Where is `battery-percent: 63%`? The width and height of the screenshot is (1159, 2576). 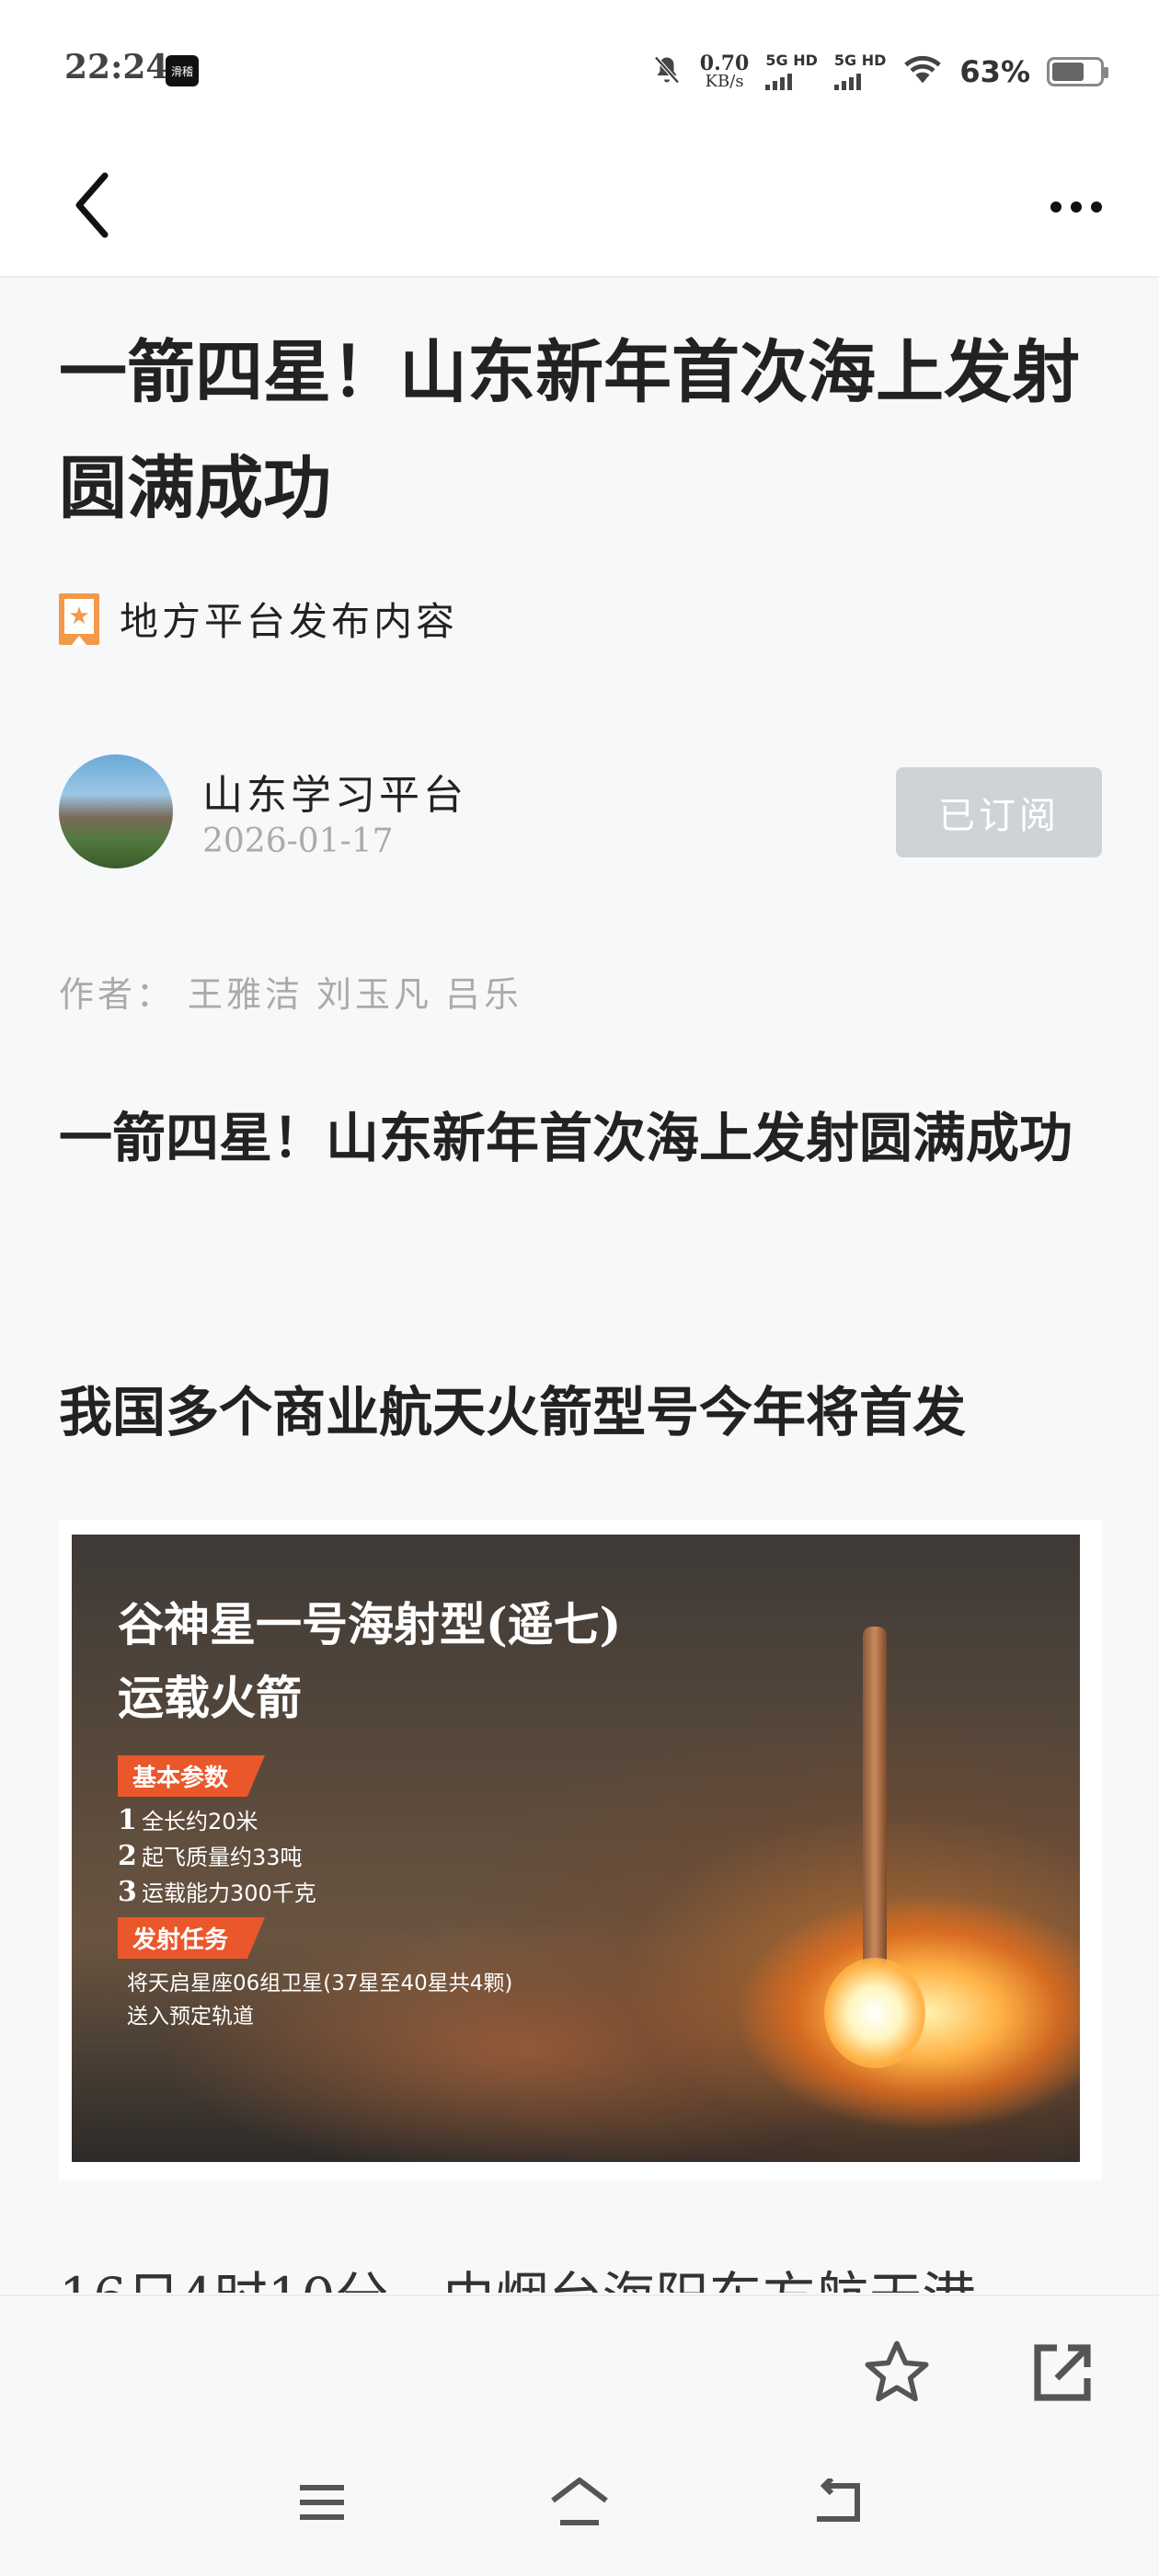
battery-percent: 63% is located at coordinates (994, 71).